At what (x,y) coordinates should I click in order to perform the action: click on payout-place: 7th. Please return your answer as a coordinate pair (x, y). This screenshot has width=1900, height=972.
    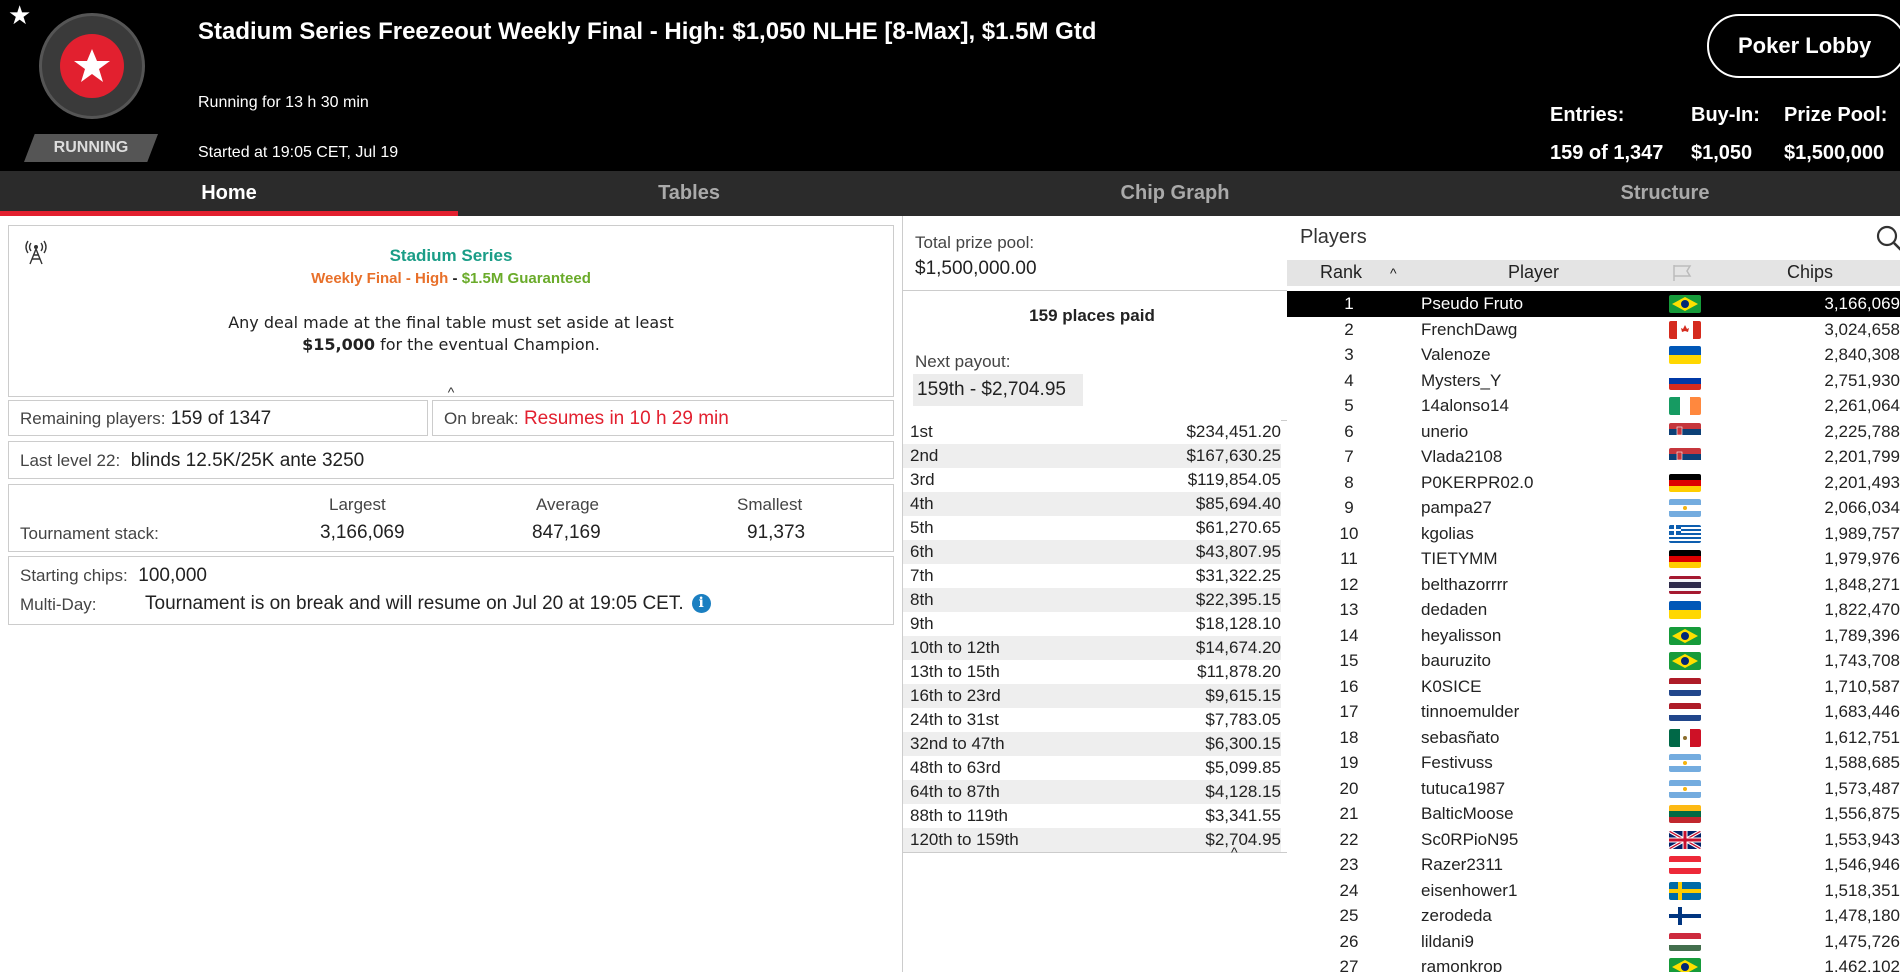
    Looking at the image, I should click on (922, 575).